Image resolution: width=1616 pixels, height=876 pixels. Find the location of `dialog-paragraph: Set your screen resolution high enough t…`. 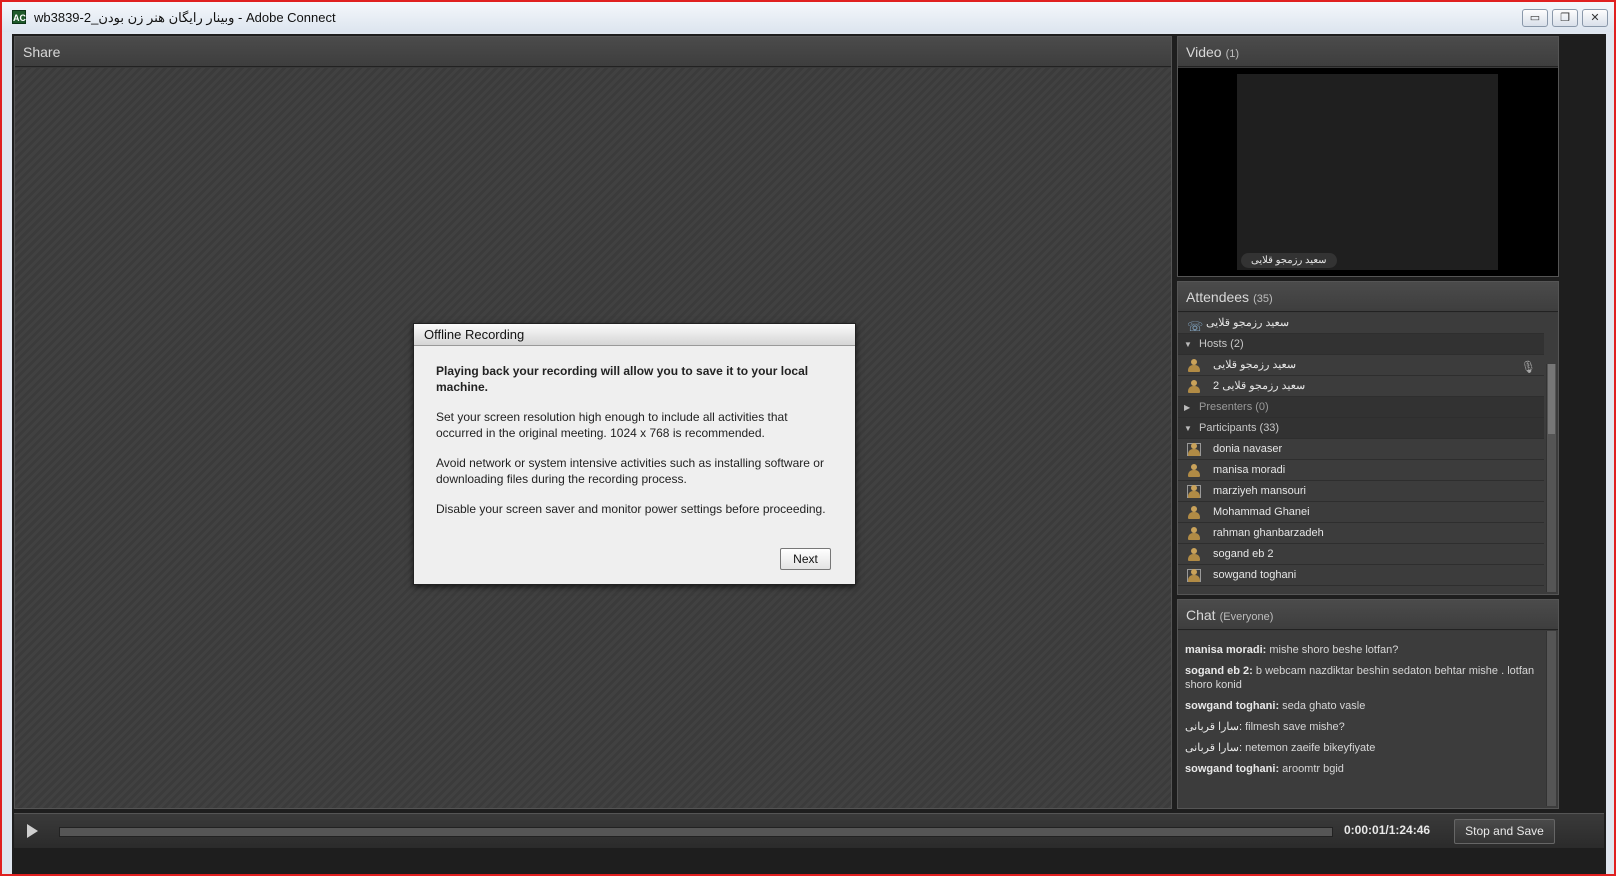

dialog-paragraph: Set your screen resolution high enough t… is located at coordinates (612, 425).